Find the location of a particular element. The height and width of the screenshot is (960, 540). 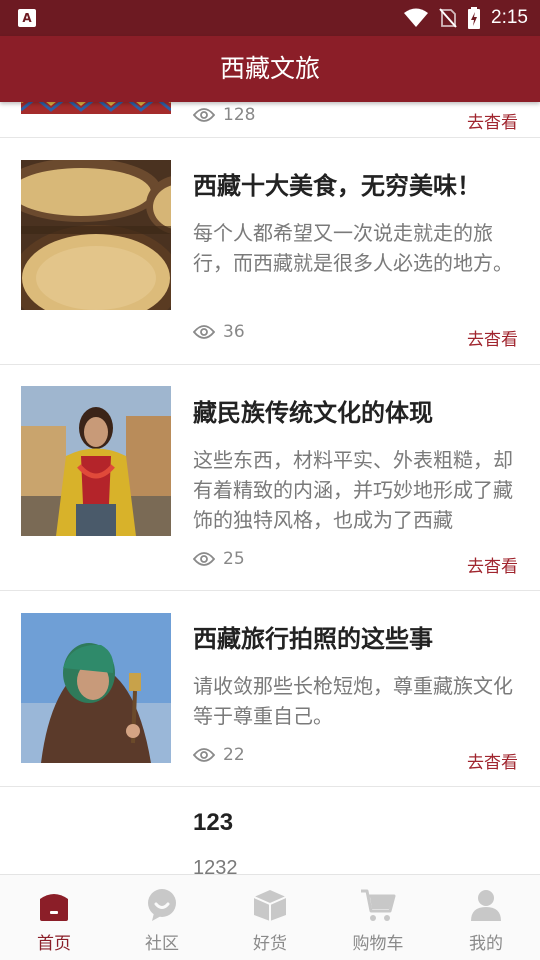

tab-home: 首页 is located at coordinates (54, 917).